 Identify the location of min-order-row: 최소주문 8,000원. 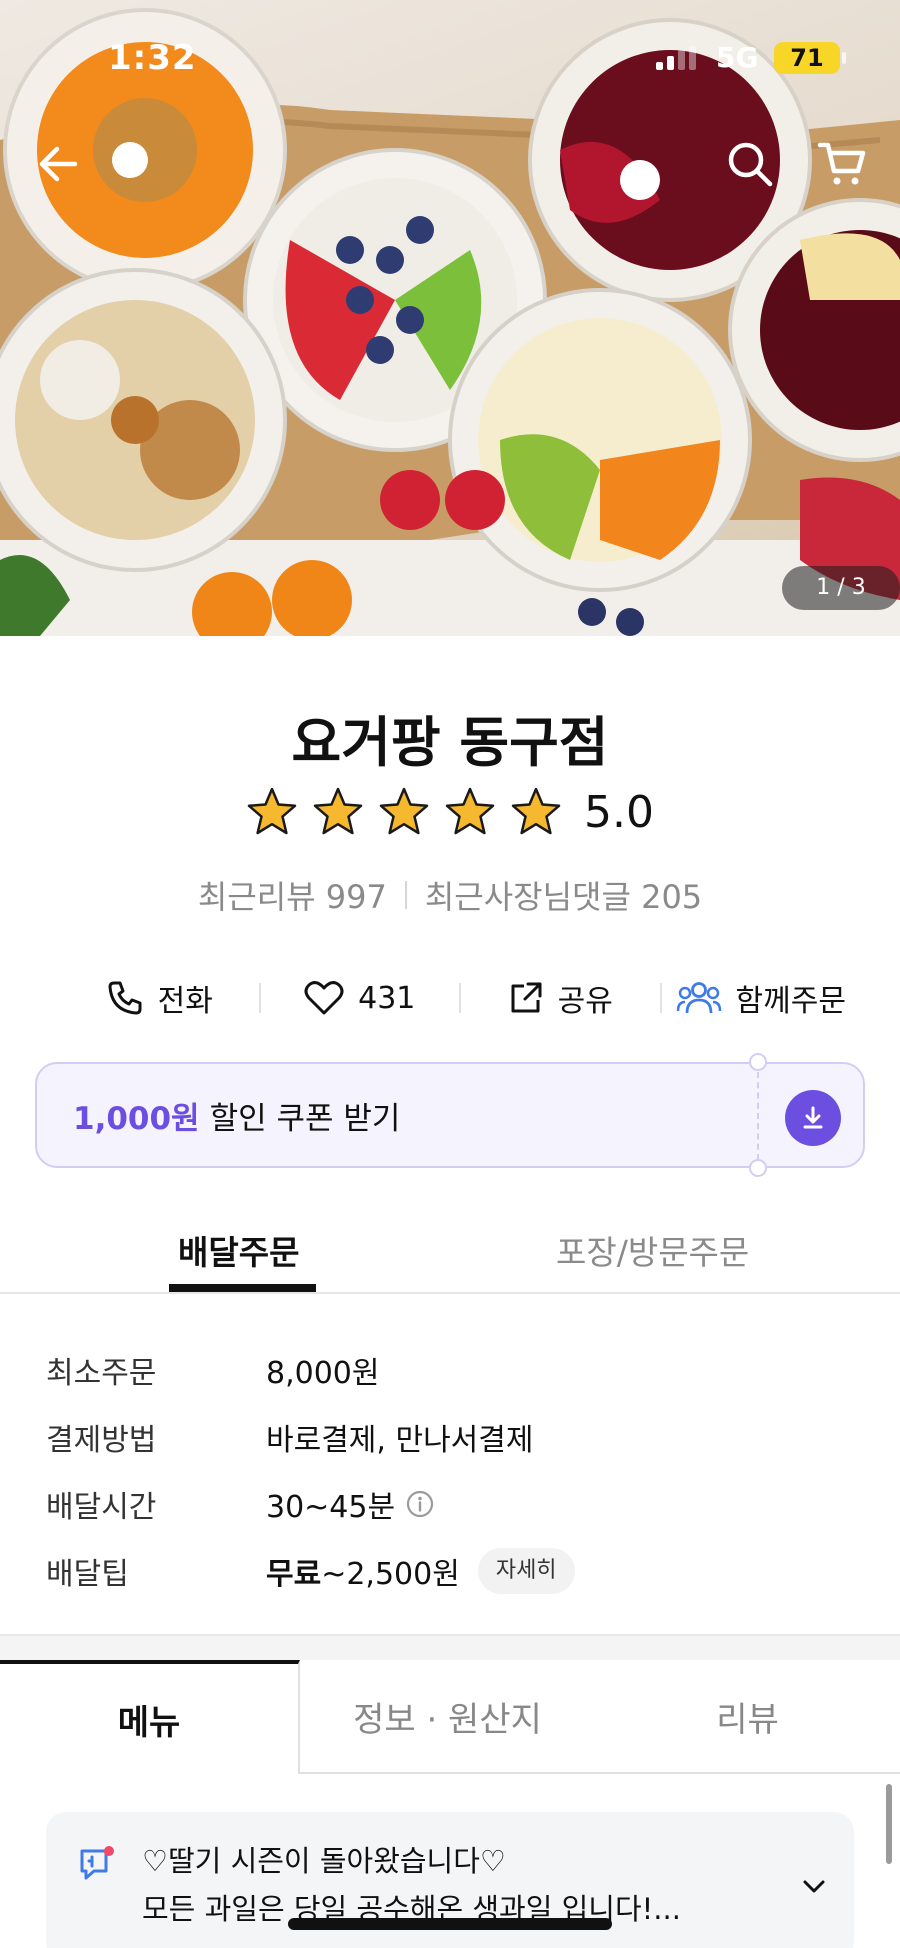
(456, 1369).